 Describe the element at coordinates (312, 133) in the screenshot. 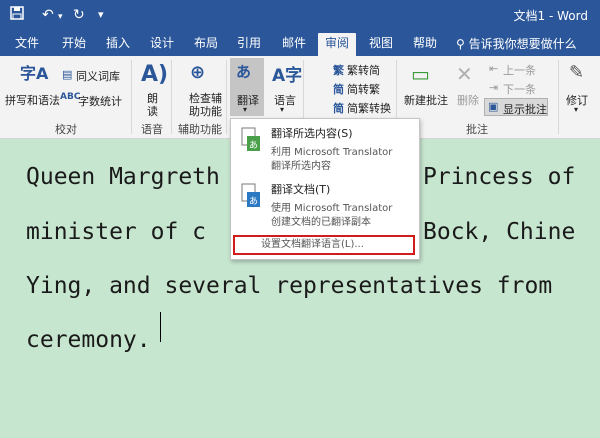

I see `translate-selection-item: 翻译所选内容(S)` at that location.